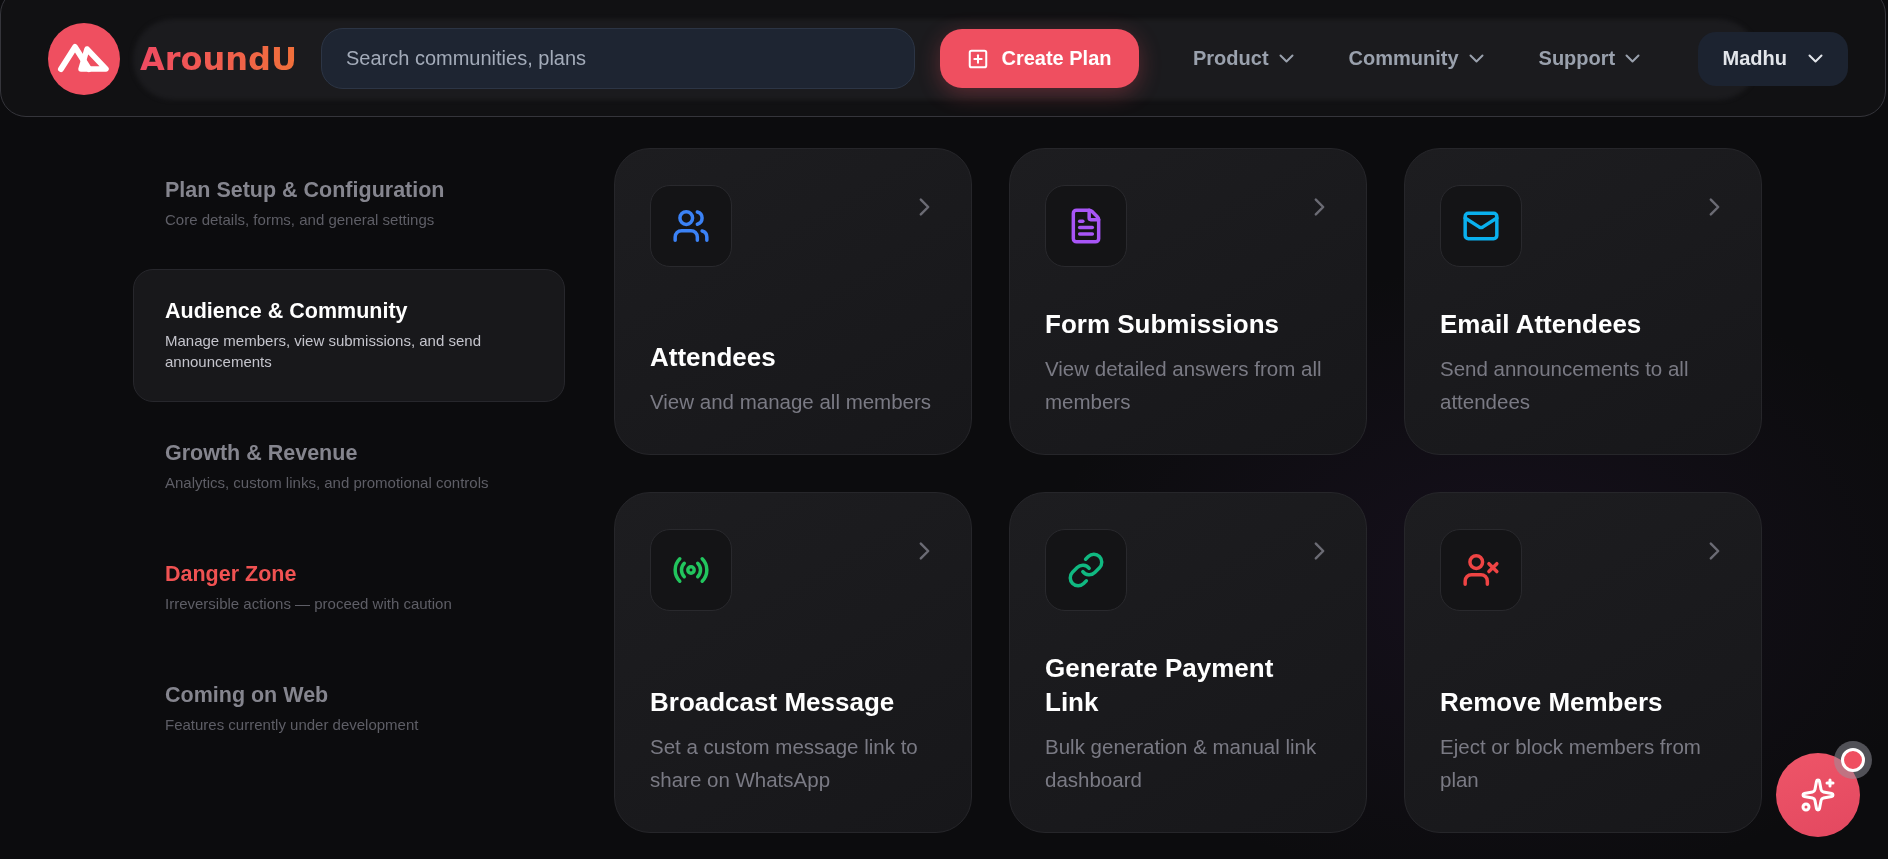 This screenshot has height=859, width=1888. Describe the element at coordinates (292, 725) in the screenshot. I see `section-description: Features currently under development` at that location.